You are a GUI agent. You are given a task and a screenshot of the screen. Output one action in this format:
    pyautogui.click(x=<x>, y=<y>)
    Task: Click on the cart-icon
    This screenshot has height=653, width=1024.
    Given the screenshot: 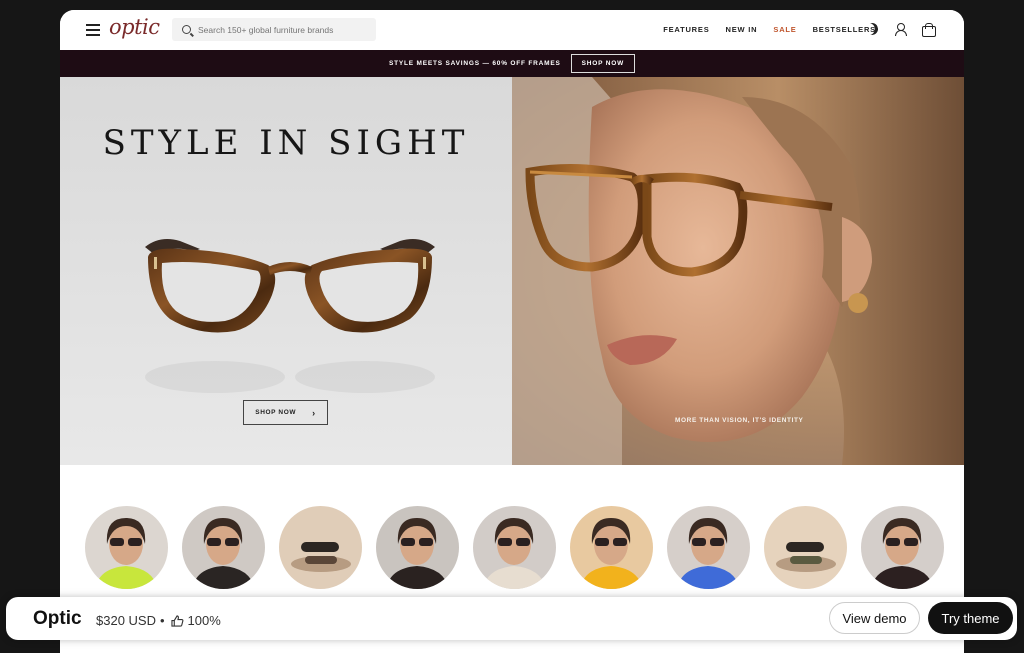 What is the action you would take?
    pyautogui.click(x=929, y=30)
    